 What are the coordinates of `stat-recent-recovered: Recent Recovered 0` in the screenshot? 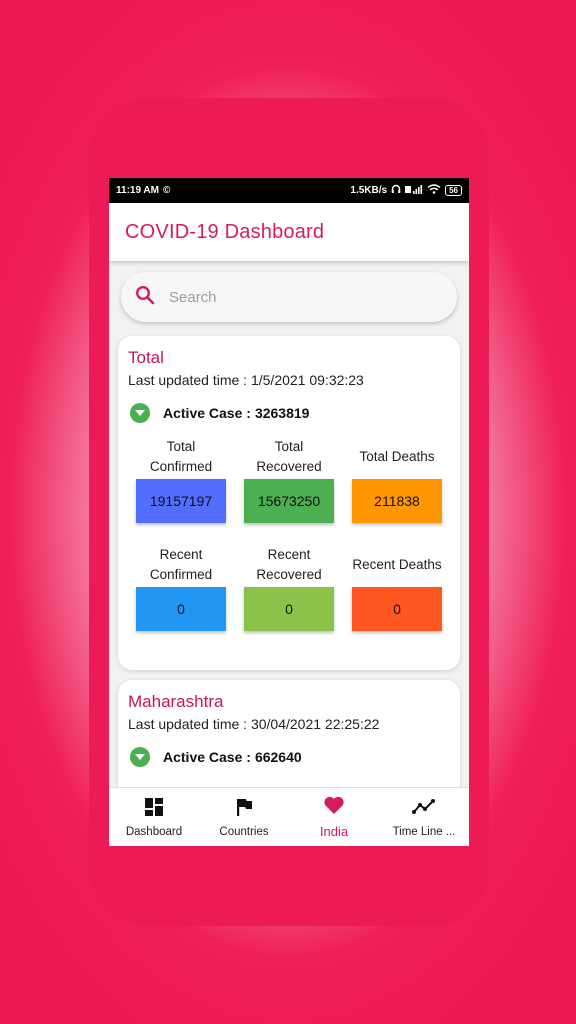 It's located at (289, 588).